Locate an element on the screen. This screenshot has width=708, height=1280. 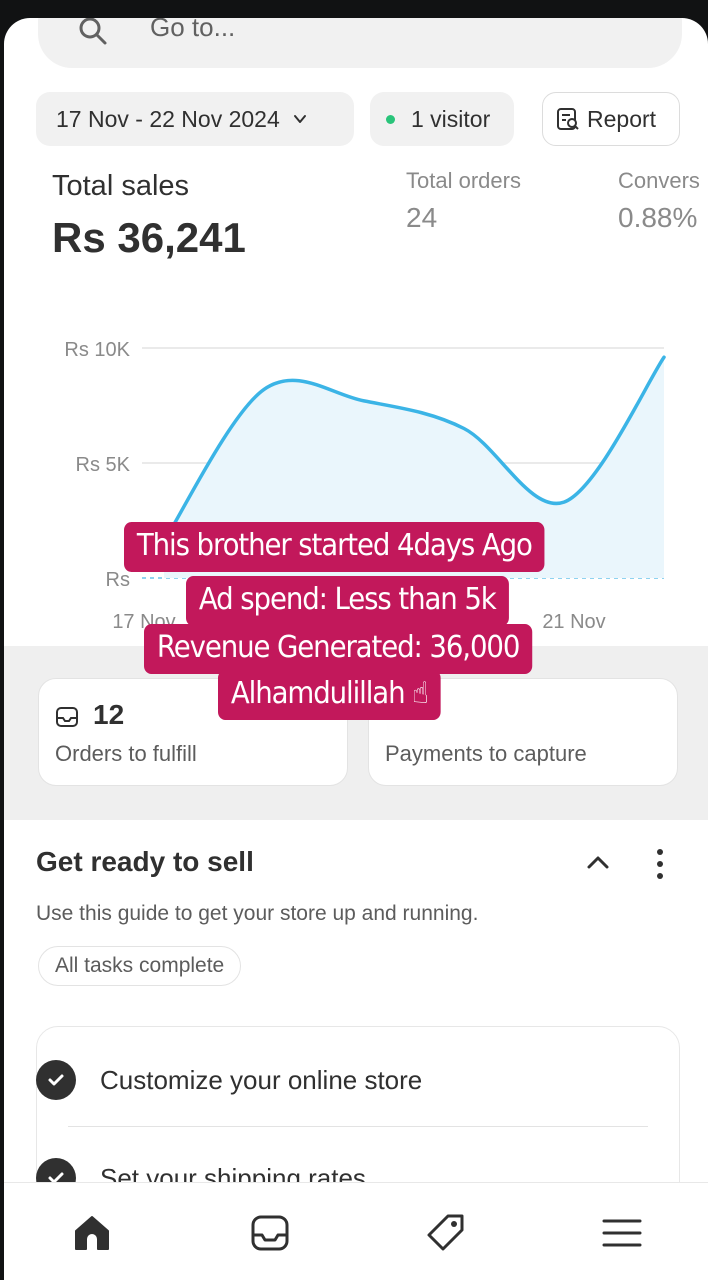
nav-products is located at coordinates (446, 1233).